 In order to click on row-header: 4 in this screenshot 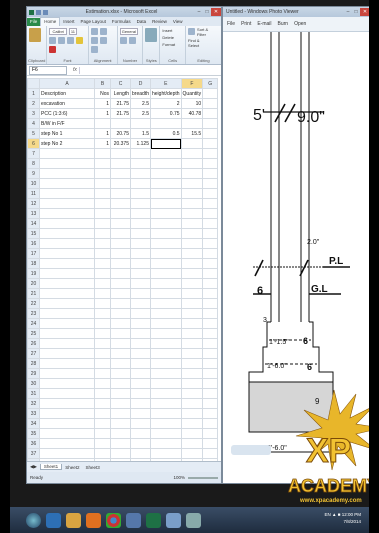, I will do `click(33, 123)`.